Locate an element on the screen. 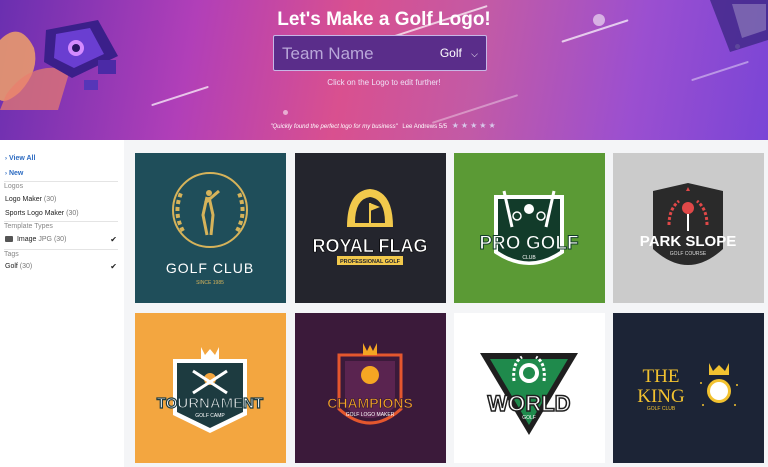  filter-label: Sports Logo Maker is located at coordinates (35, 213).